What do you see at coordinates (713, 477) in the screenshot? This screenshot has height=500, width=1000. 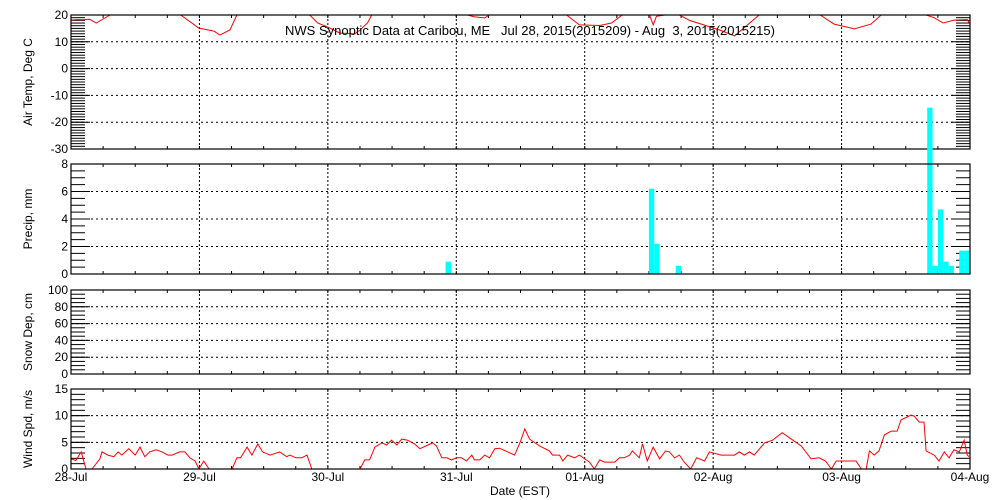 I see `x-tick-label: 02-Aug` at bounding box center [713, 477].